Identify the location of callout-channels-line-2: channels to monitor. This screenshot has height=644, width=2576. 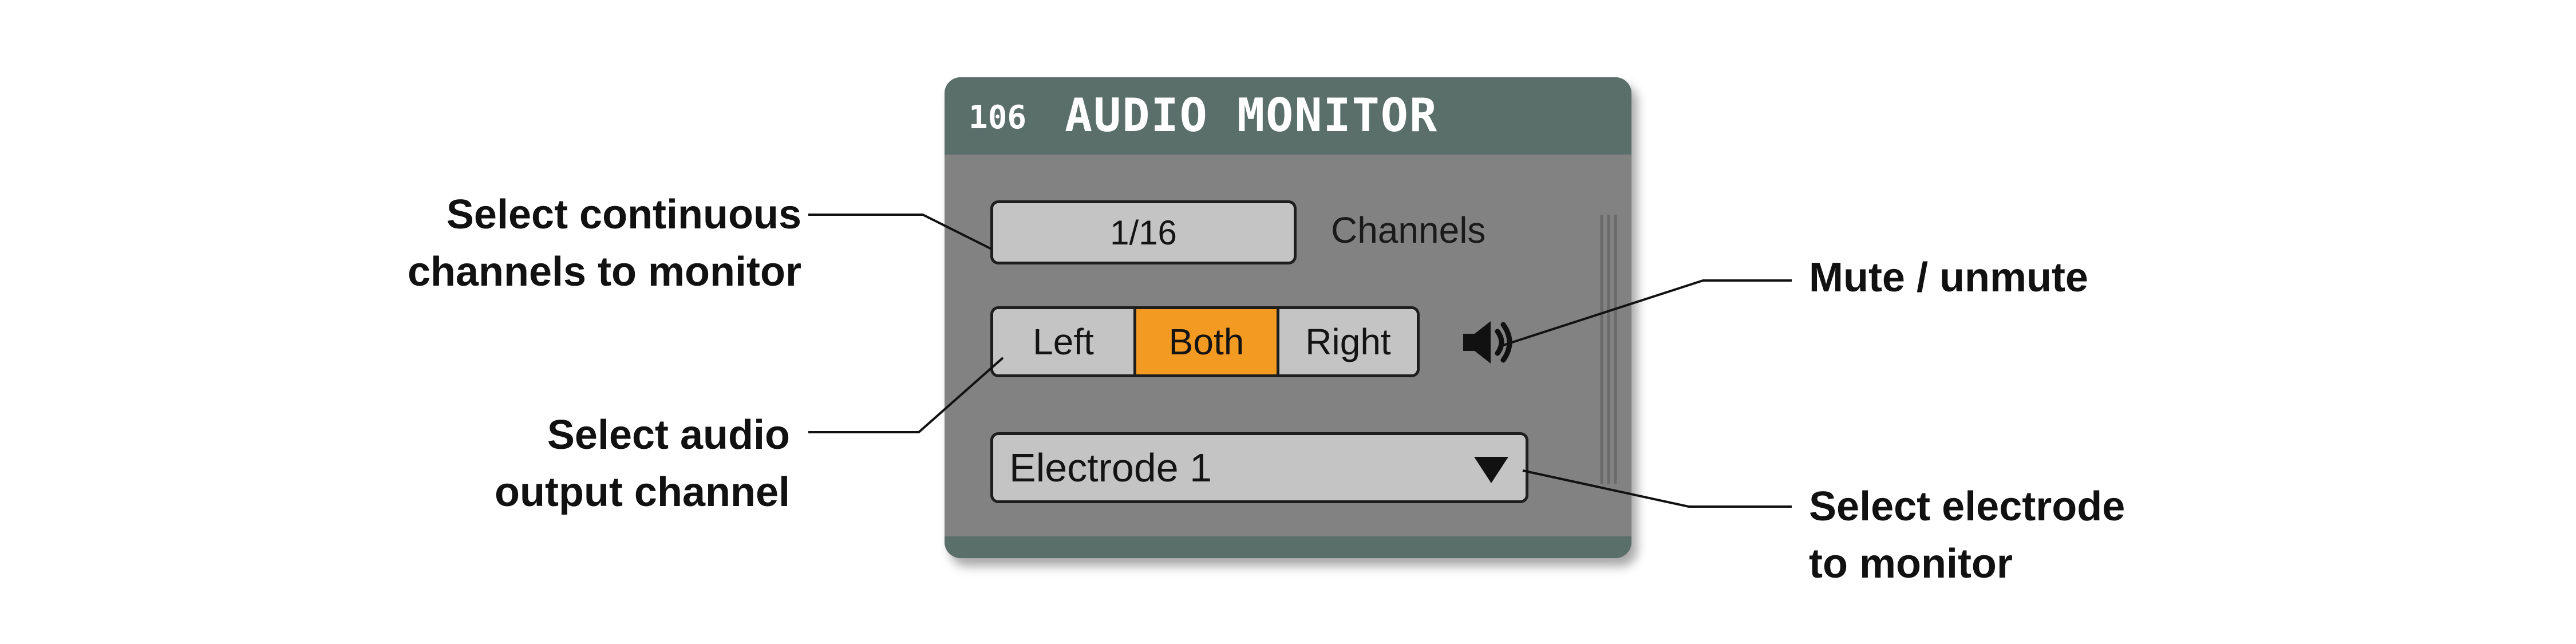
(604, 272).